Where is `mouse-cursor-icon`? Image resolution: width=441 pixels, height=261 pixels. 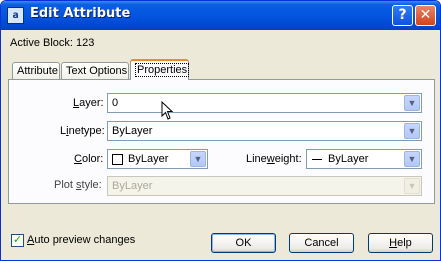
mouse-cursor-icon is located at coordinates (167, 110).